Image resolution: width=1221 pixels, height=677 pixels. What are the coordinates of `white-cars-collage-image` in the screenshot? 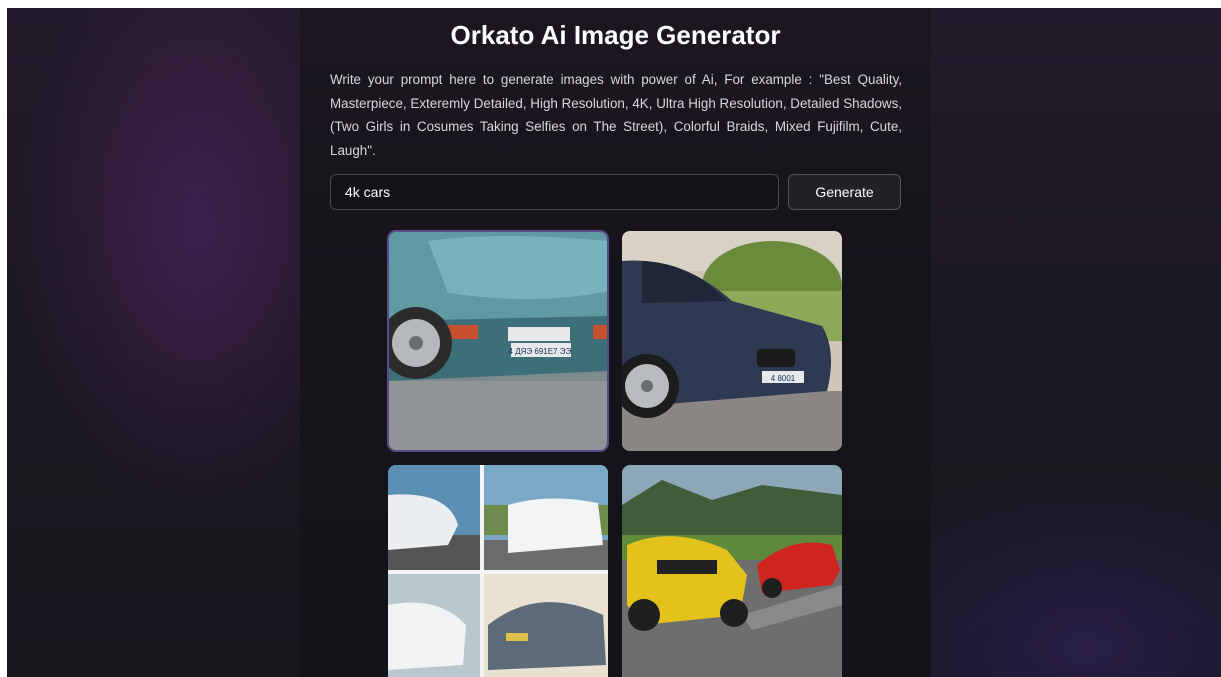 It's located at (498, 571).